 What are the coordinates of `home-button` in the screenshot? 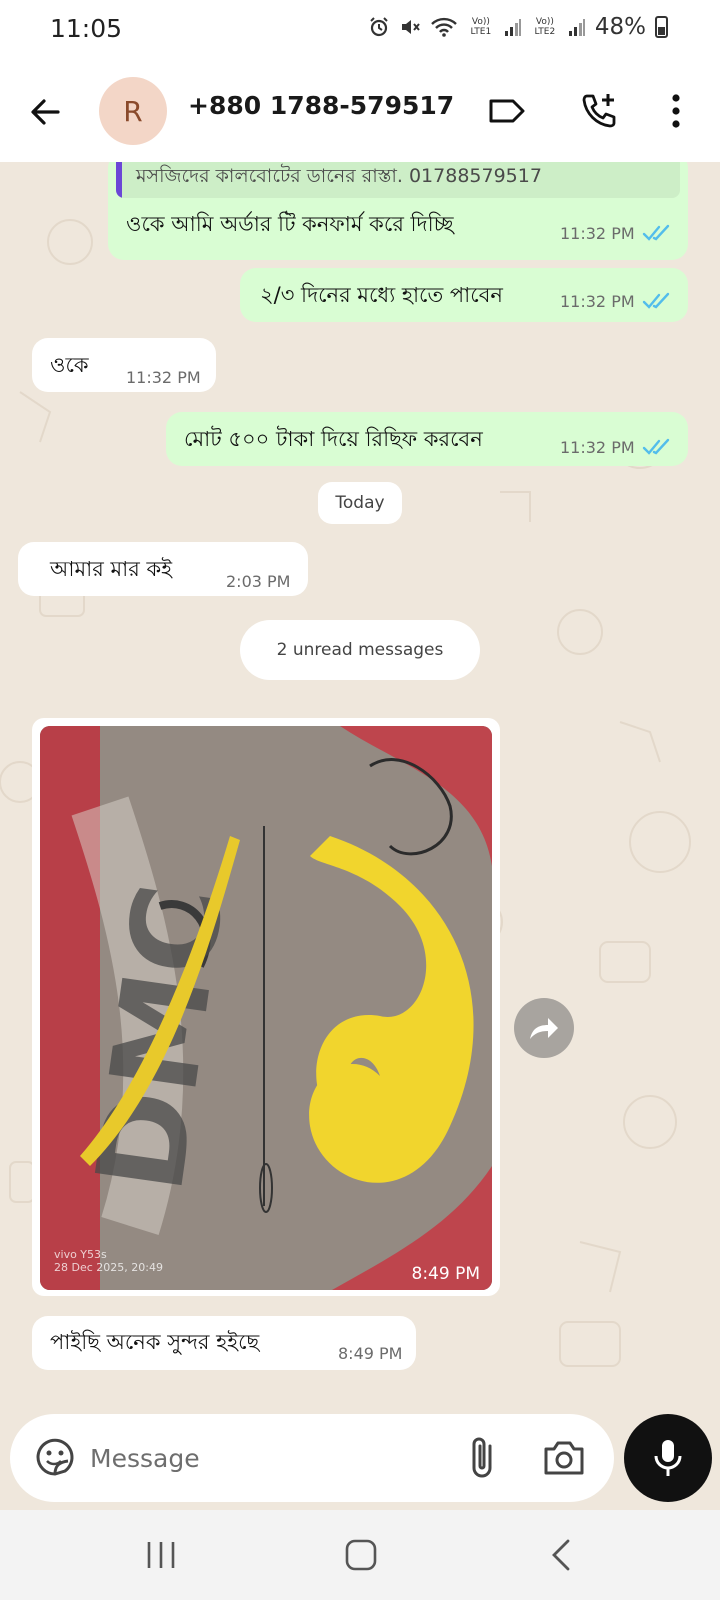 It's located at (361, 1555).